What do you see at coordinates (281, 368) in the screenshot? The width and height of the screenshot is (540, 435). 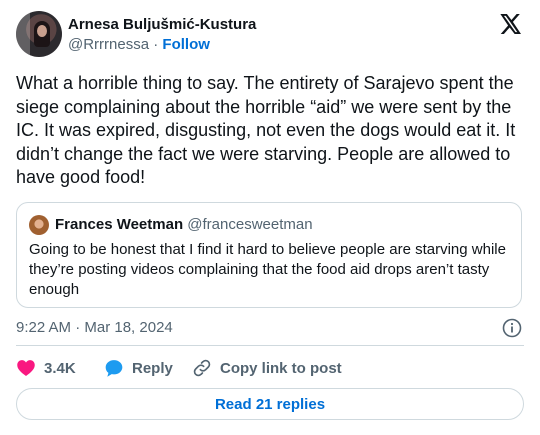 I see `copy-link-label: Copy link to post` at bounding box center [281, 368].